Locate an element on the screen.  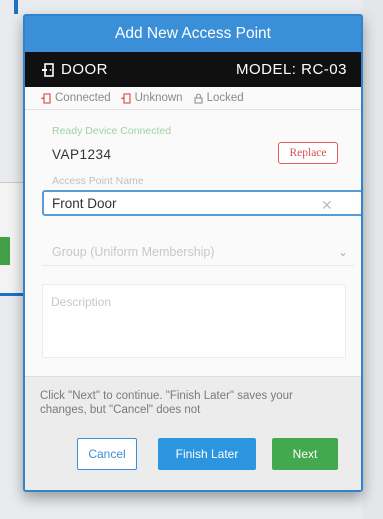
group-select: Group (Uniform Membership) ⌄ is located at coordinates (198, 252).